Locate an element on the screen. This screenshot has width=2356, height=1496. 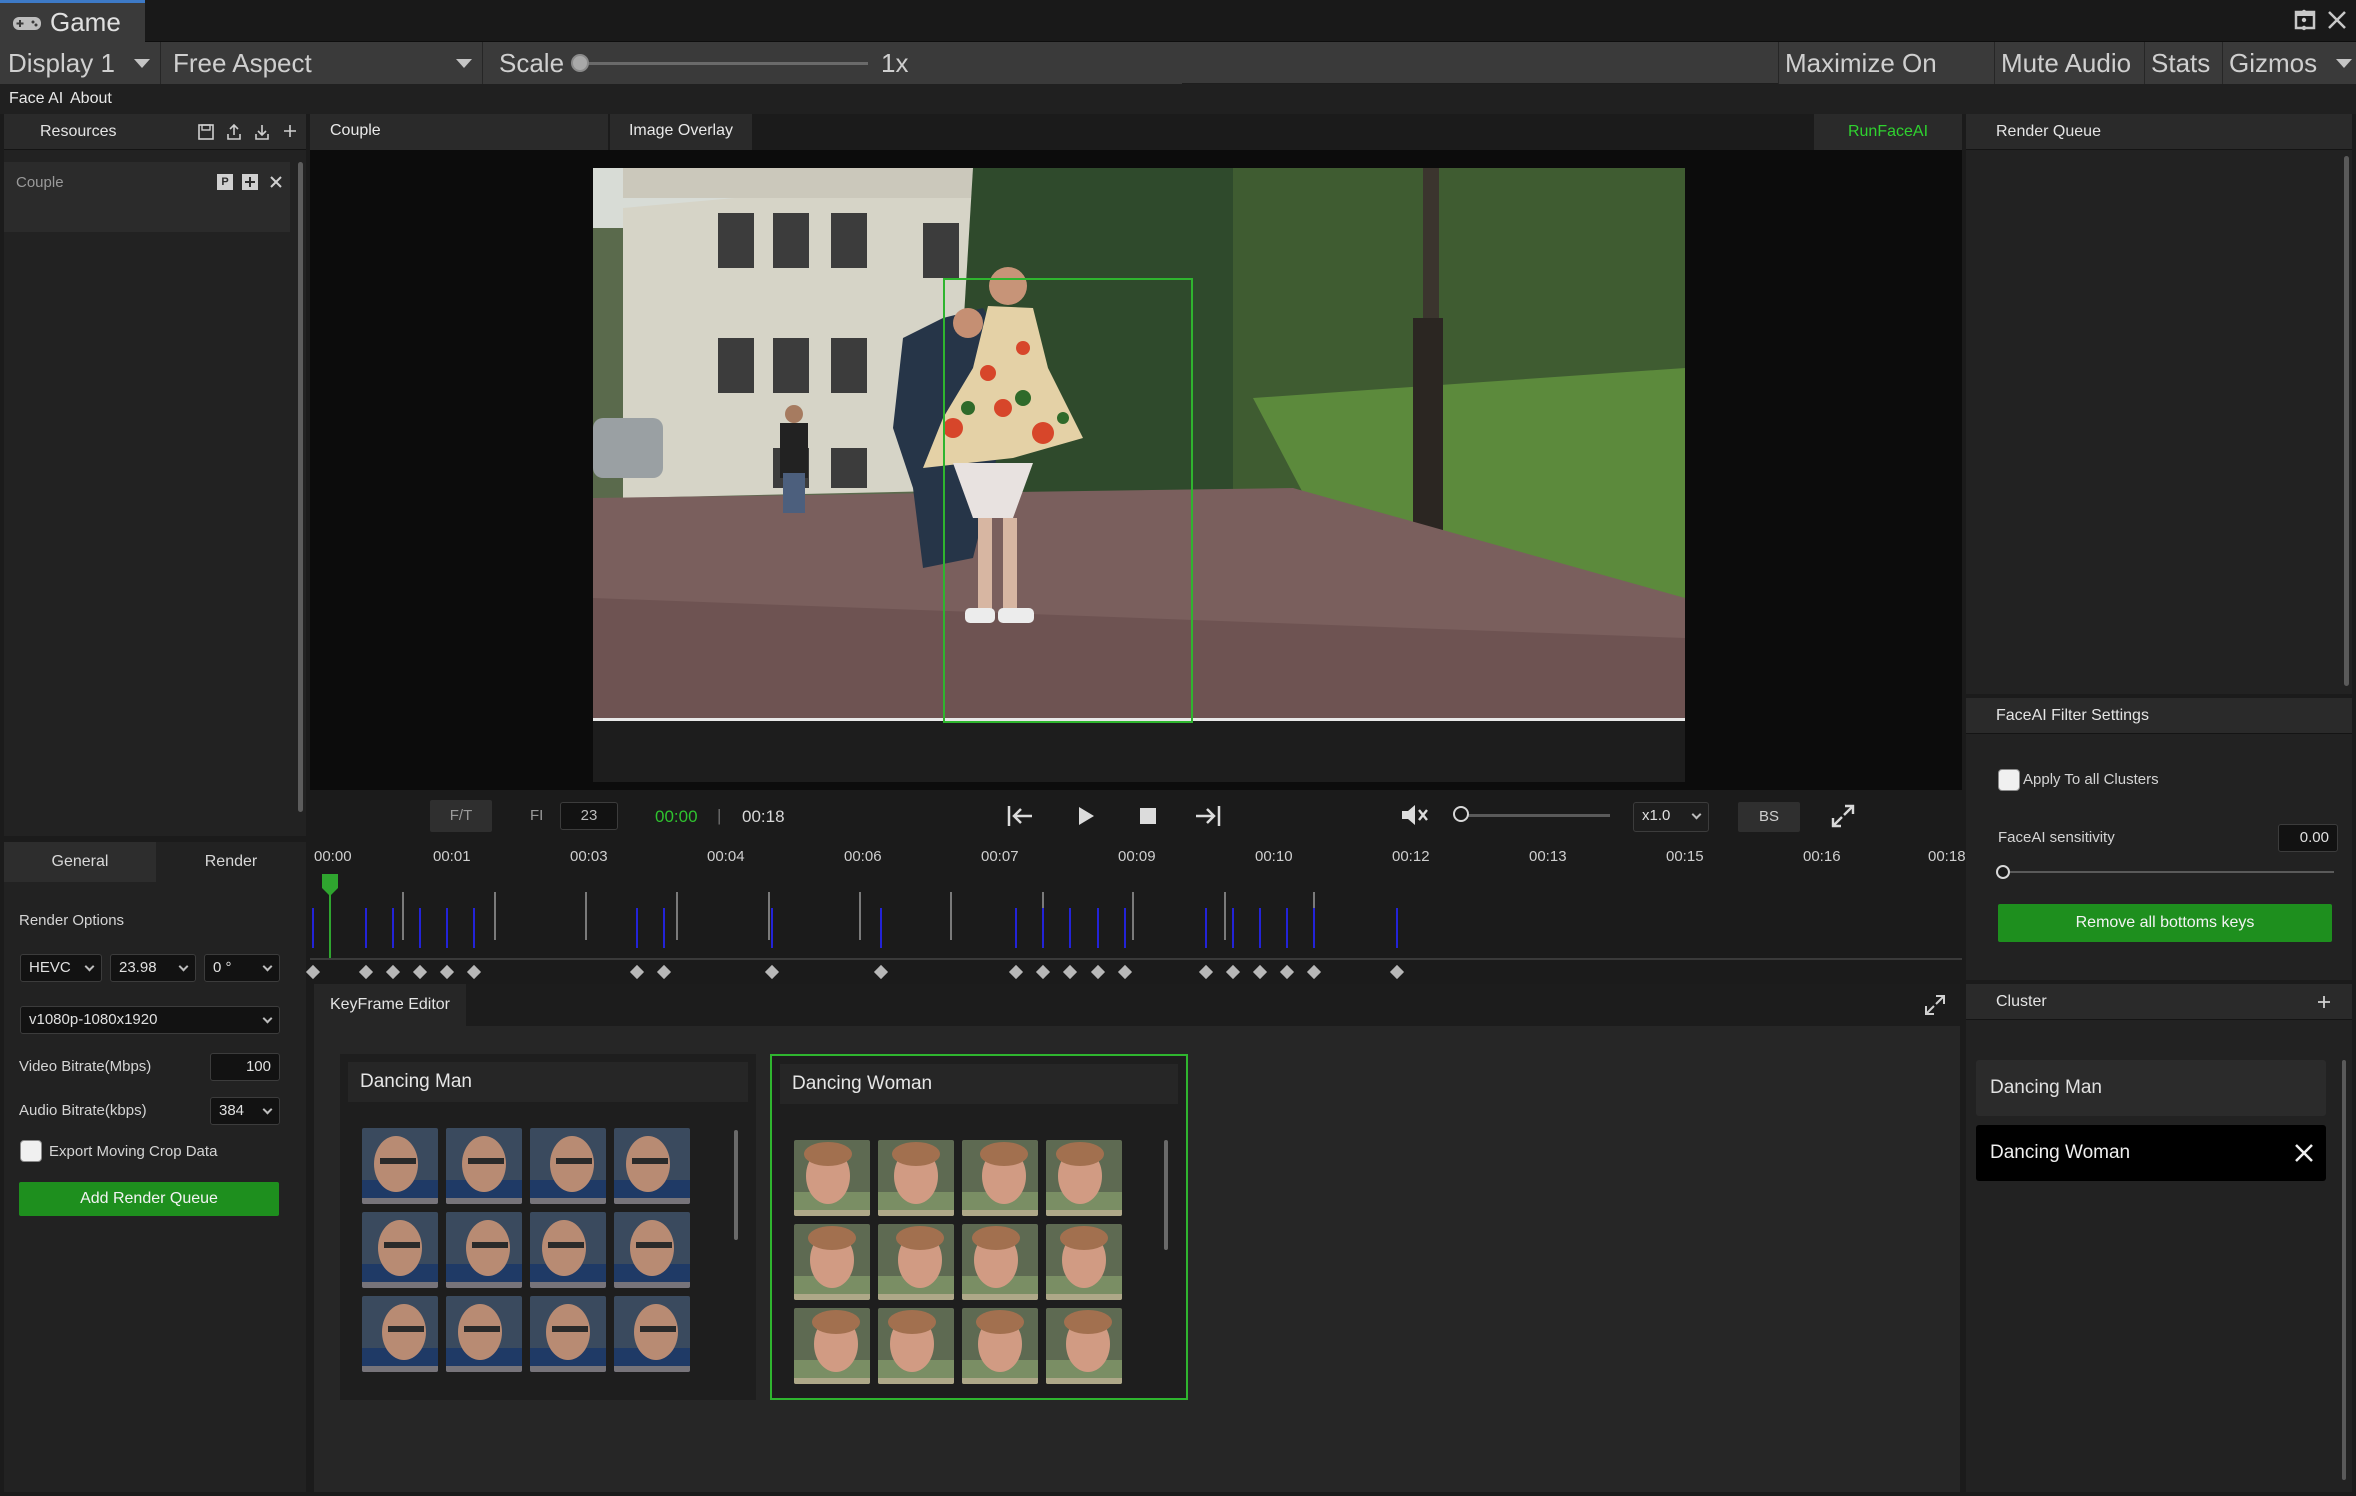
render-queue-scrollbar is located at coordinates (2346, 421).